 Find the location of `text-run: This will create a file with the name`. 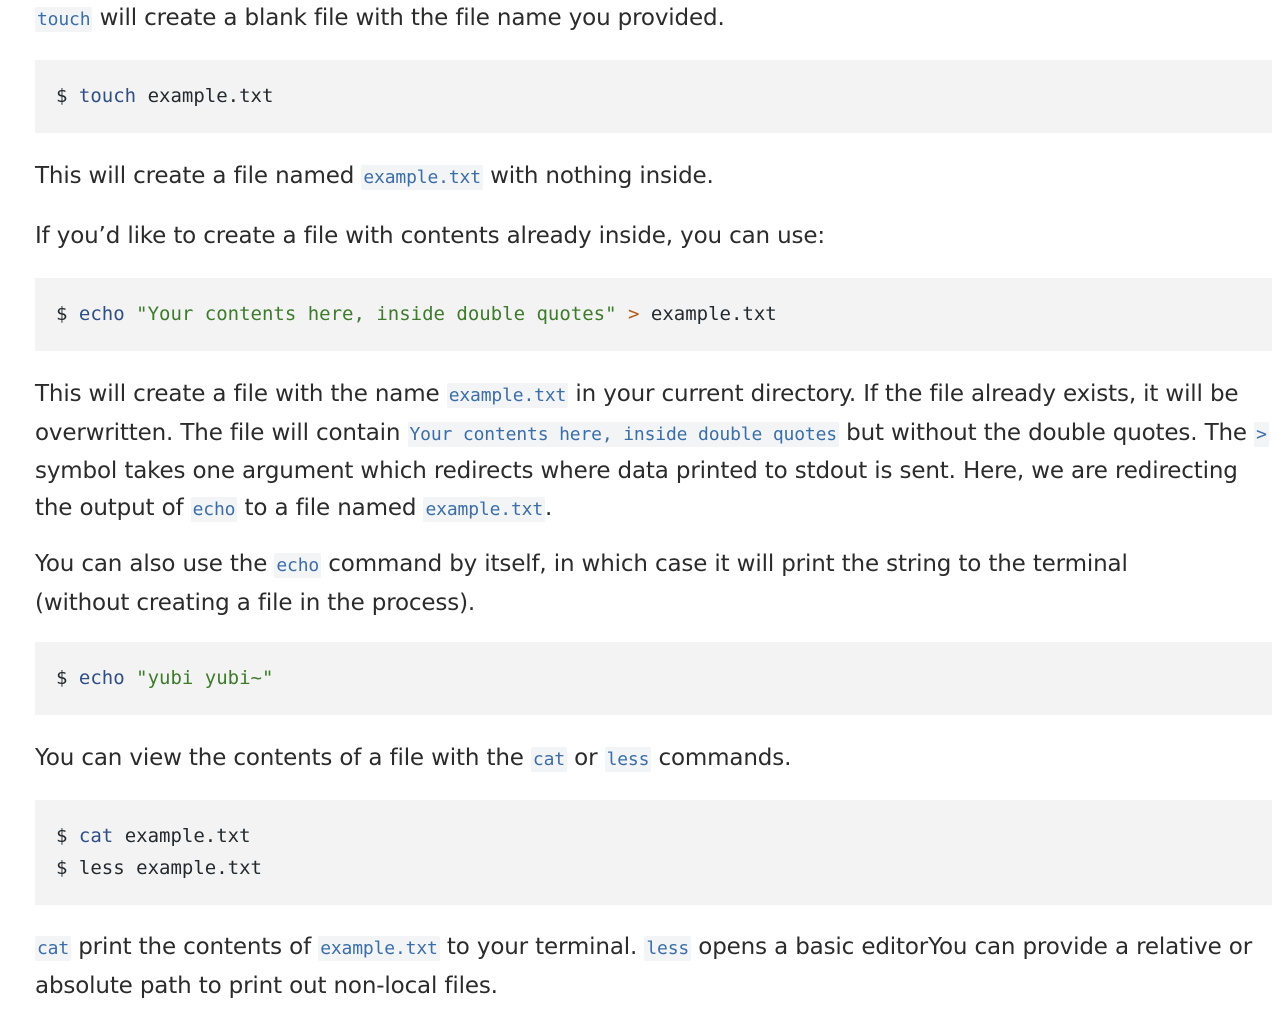

text-run: This will create a file with the name is located at coordinates (237, 394).